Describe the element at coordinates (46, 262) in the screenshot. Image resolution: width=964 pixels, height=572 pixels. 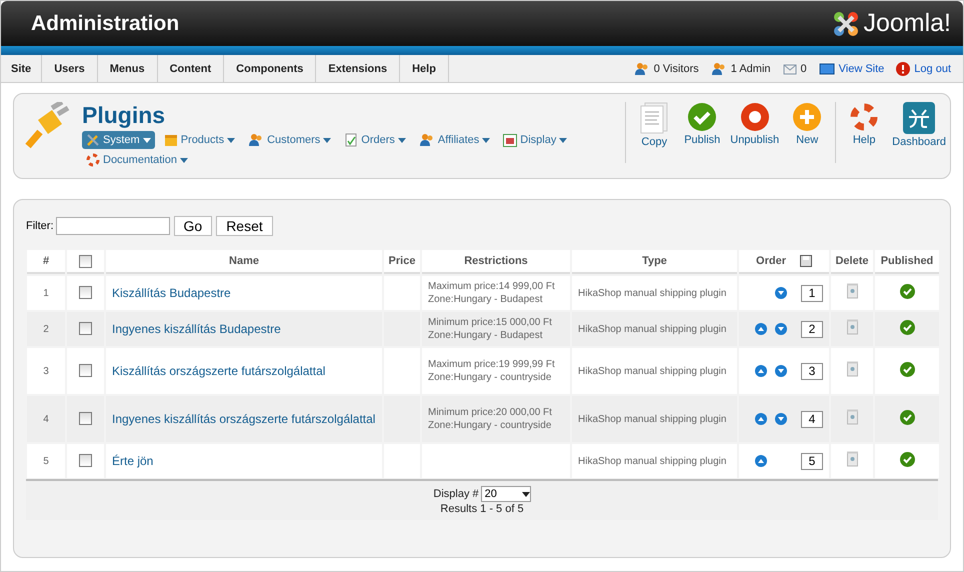
I see `column-header: #` at that location.